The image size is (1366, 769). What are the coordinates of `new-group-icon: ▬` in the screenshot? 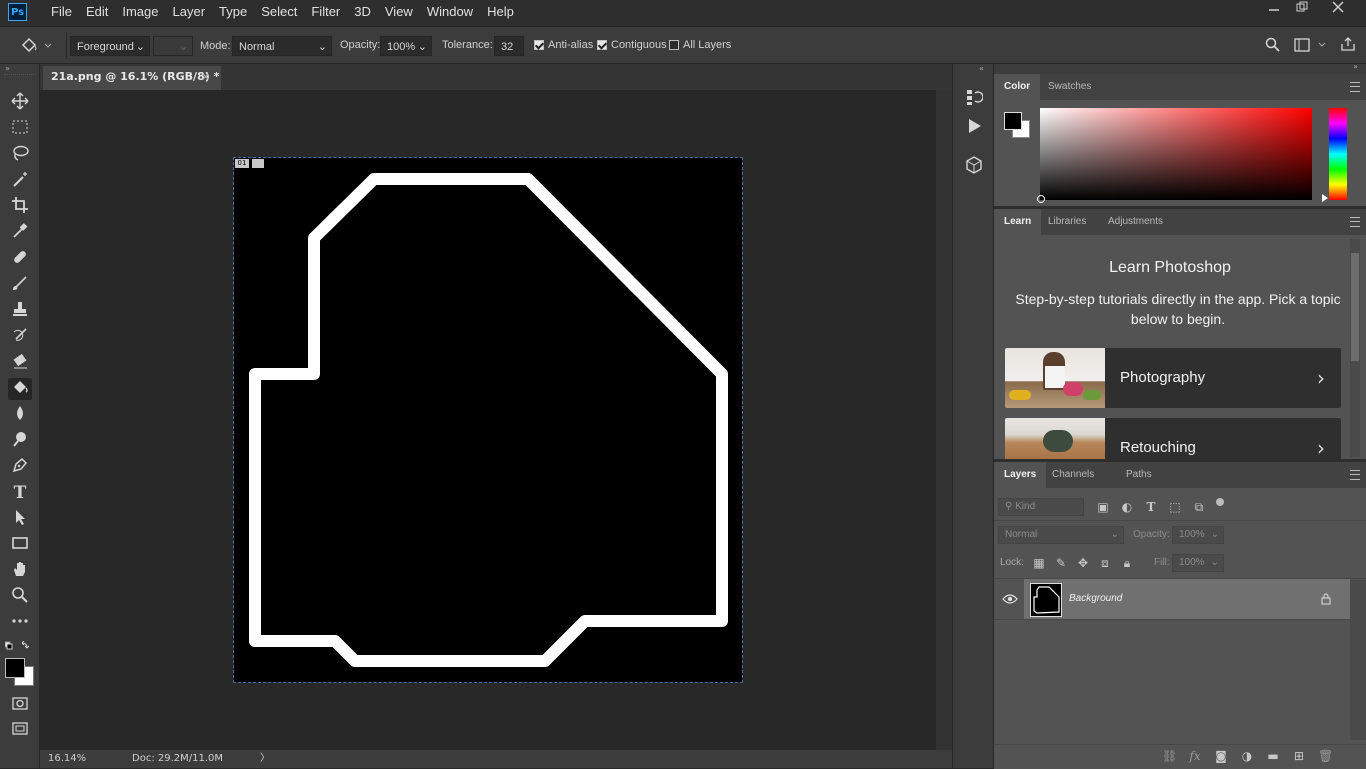 It's located at (1273, 756).